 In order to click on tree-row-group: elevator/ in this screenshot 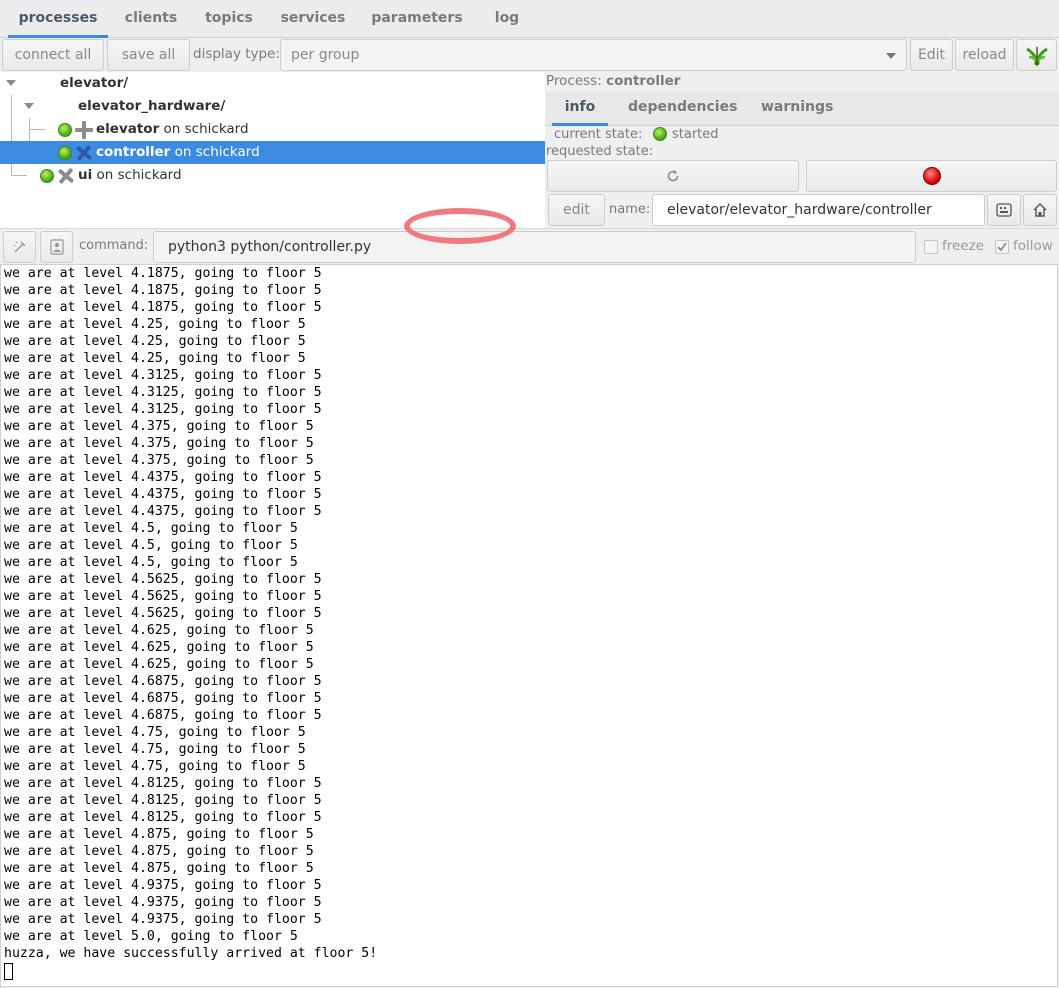, I will do `click(272, 83)`.